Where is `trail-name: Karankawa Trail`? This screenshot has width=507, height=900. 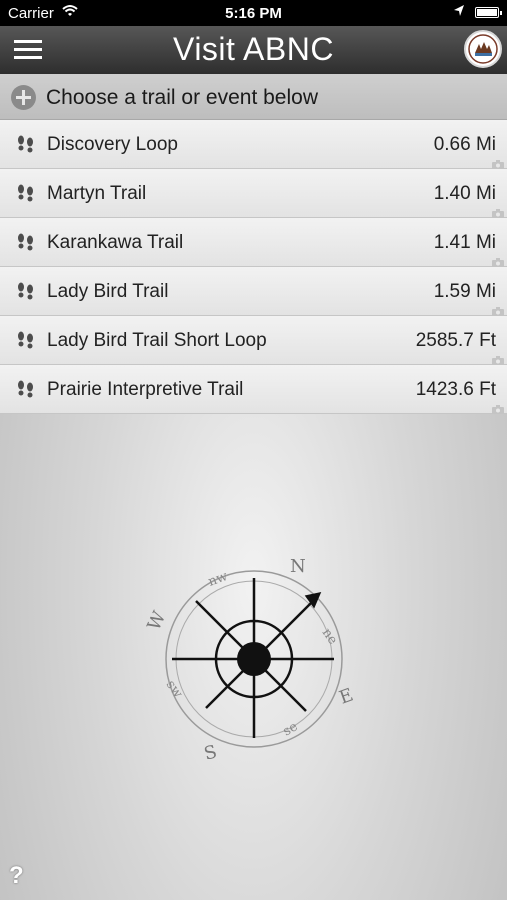 trail-name: Karankawa Trail is located at coordinates (115, 242).